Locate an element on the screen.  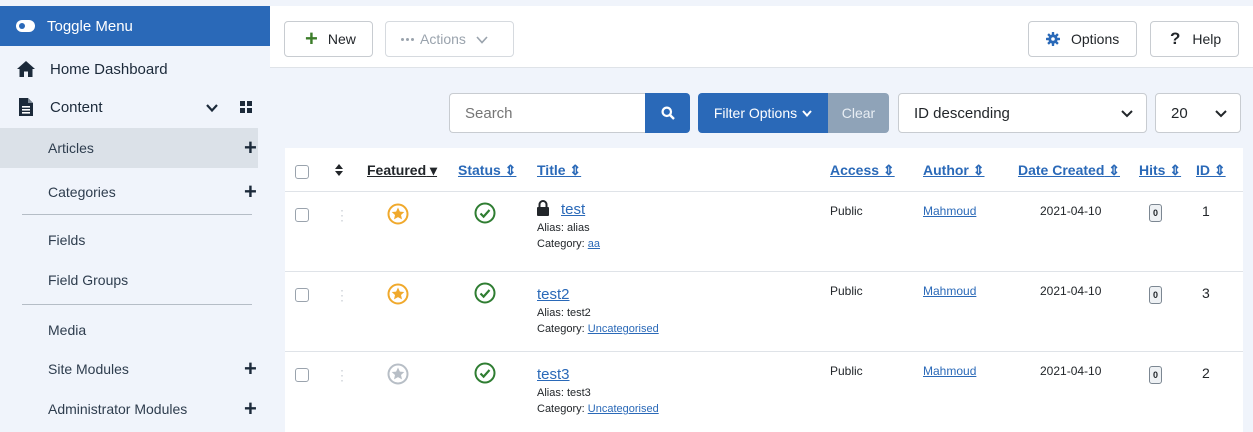
limit-select: 20 is located at coordinates (1198, 113).